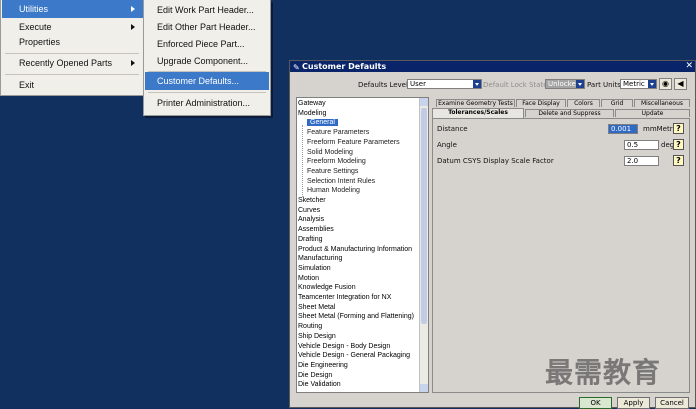 The height and width of the screenshot is (409, 696). I want to click on tree-item: Gateway, so click(359, 103).